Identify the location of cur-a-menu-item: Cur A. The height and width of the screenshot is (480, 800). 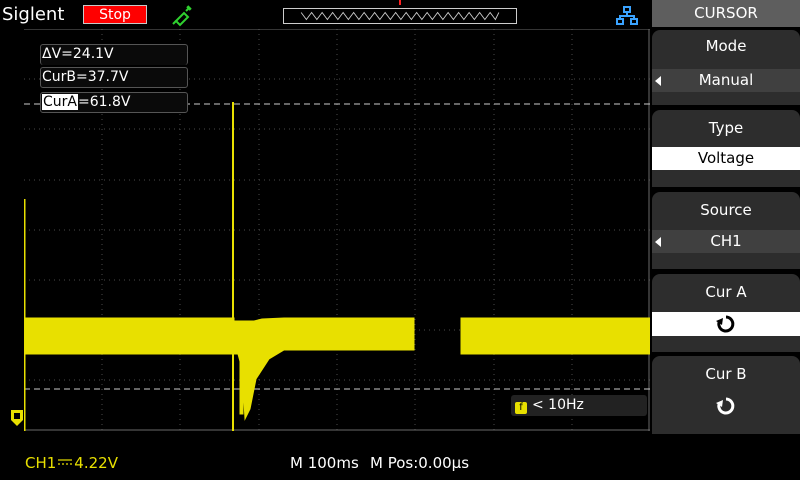
(726, 313).